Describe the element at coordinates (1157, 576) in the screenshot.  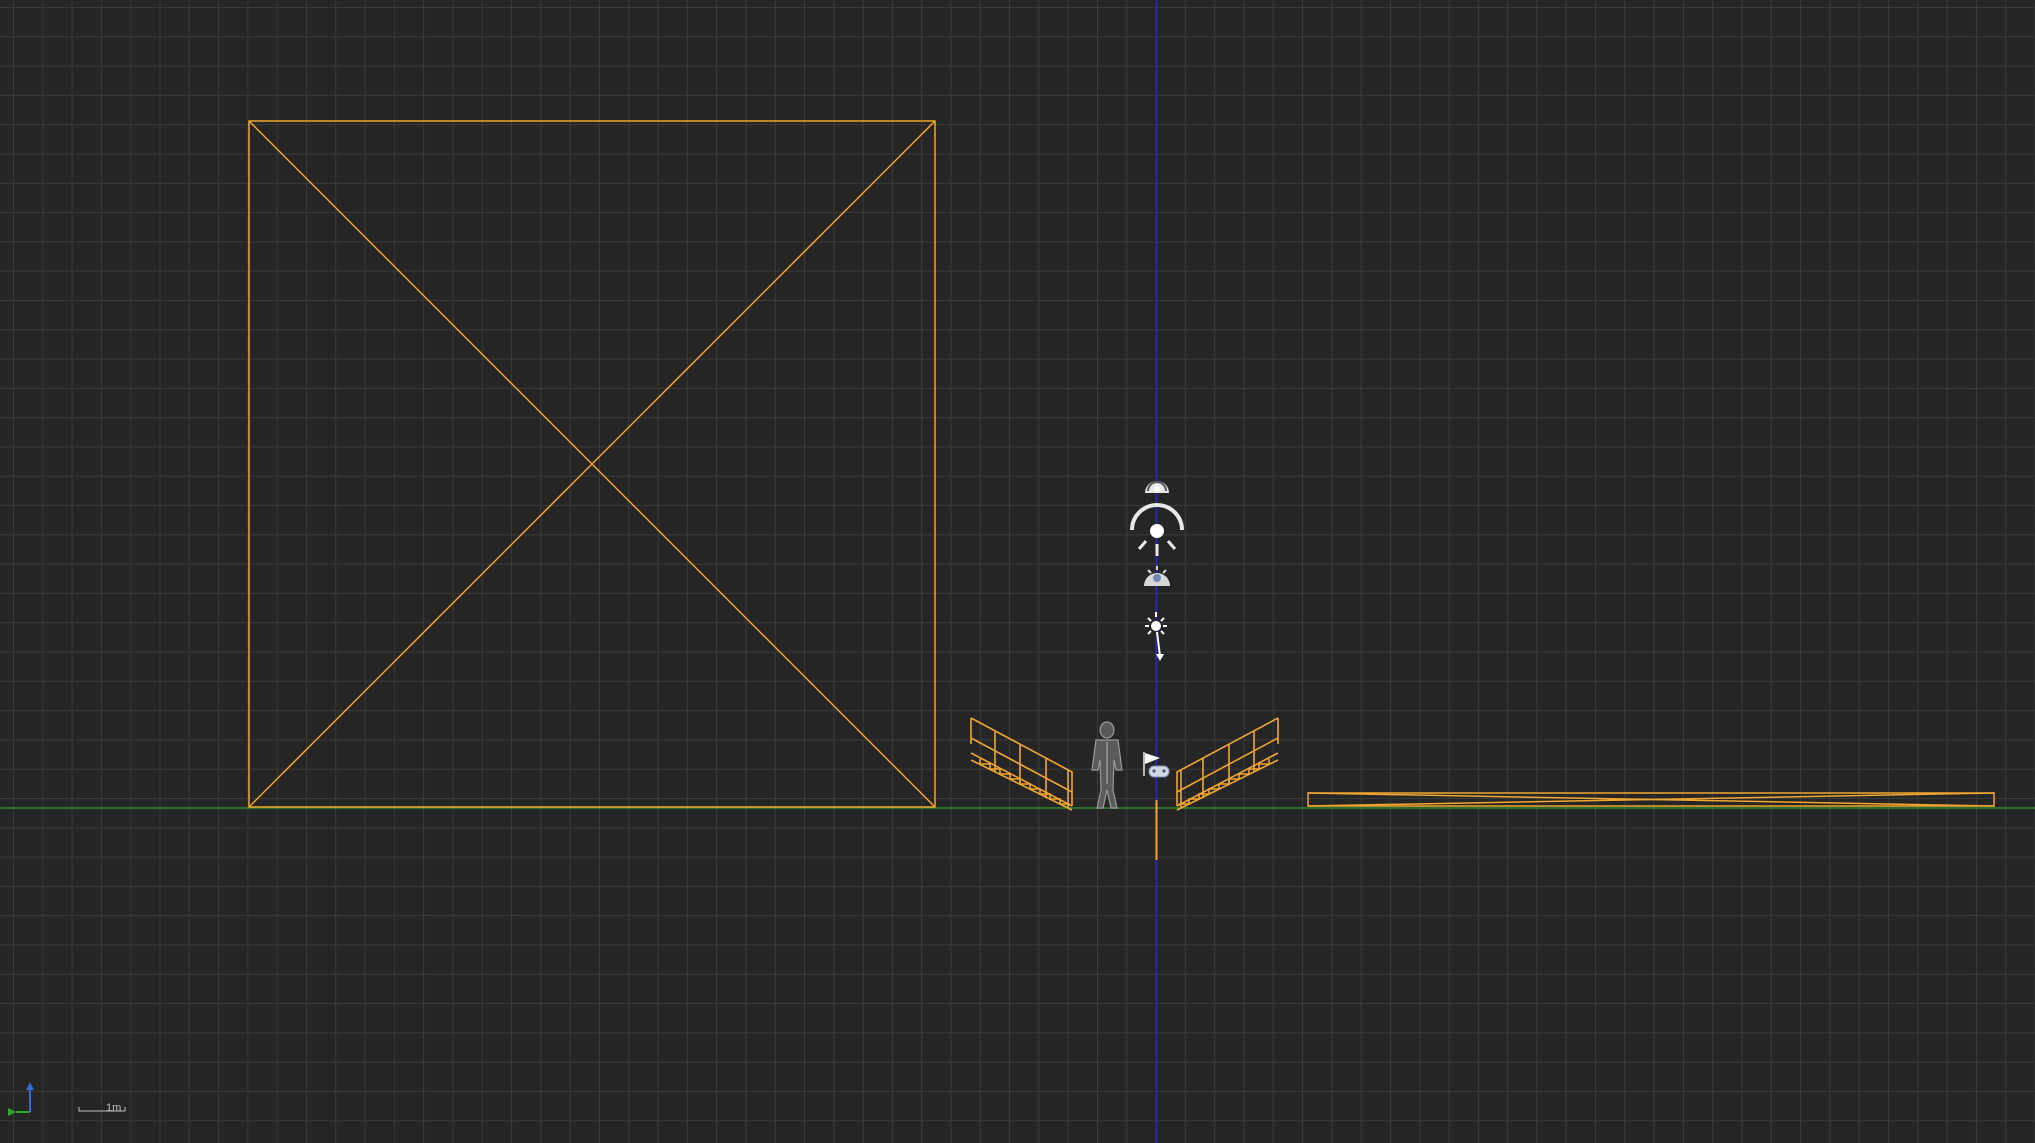
I see `skylight-icon` at that location.